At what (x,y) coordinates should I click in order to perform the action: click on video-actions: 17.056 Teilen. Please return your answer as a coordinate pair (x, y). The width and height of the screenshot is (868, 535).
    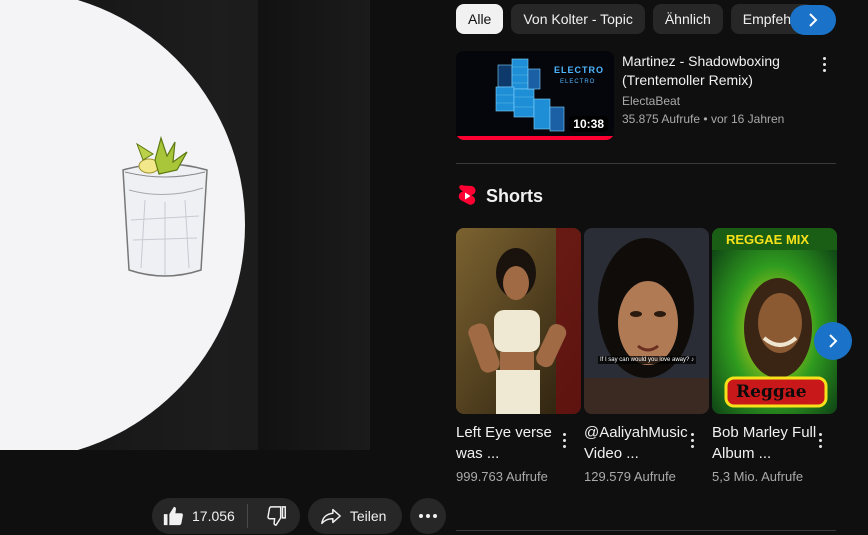
    Looking at the image, I should click on (299, 516).